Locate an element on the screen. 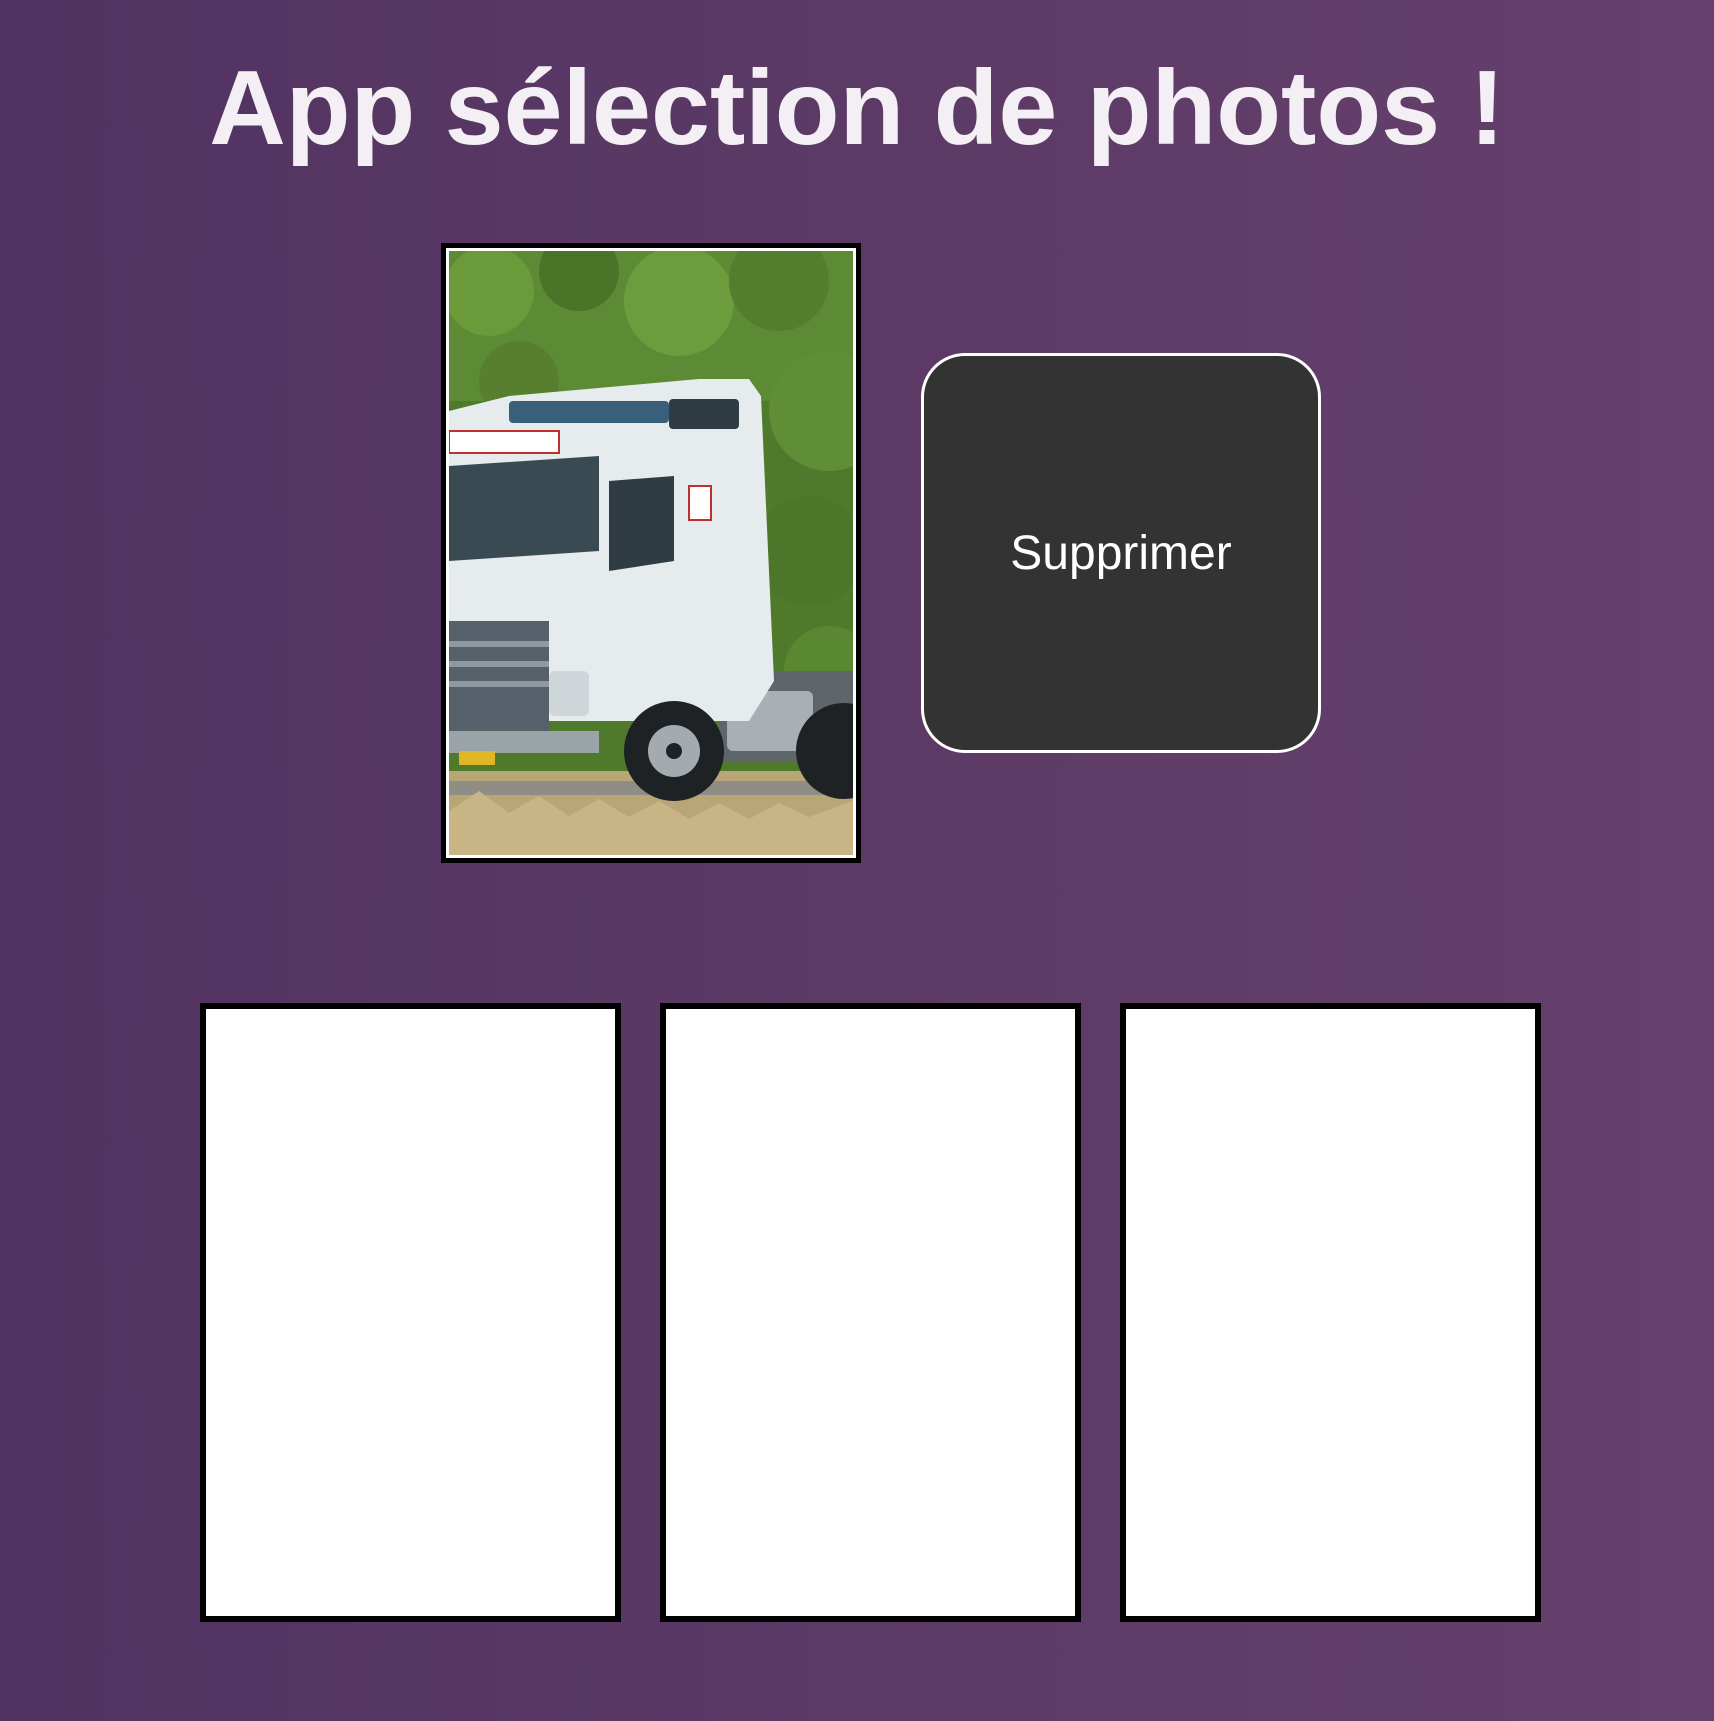 This screenshot has height=1721, width=1714. truck-photo-icon is located at coordinates (651, 553).